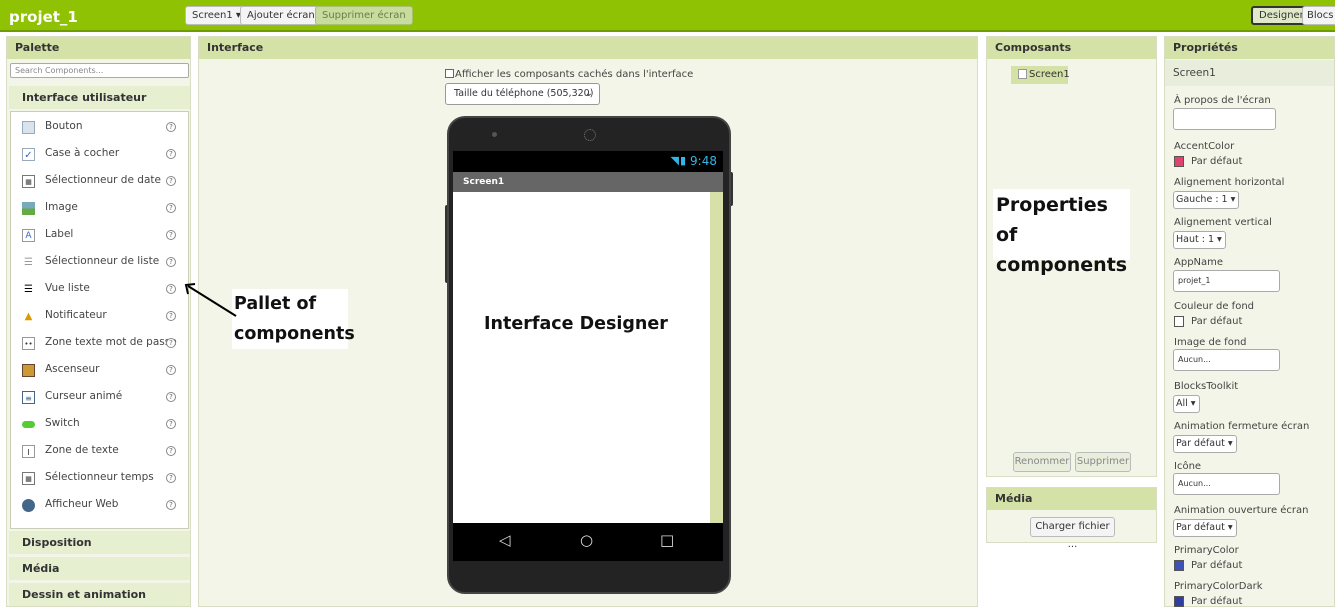 Image resolution: width=1335 pixels, height=607 pixels. I want to click on app-title: projet_1, so click(43, 17).